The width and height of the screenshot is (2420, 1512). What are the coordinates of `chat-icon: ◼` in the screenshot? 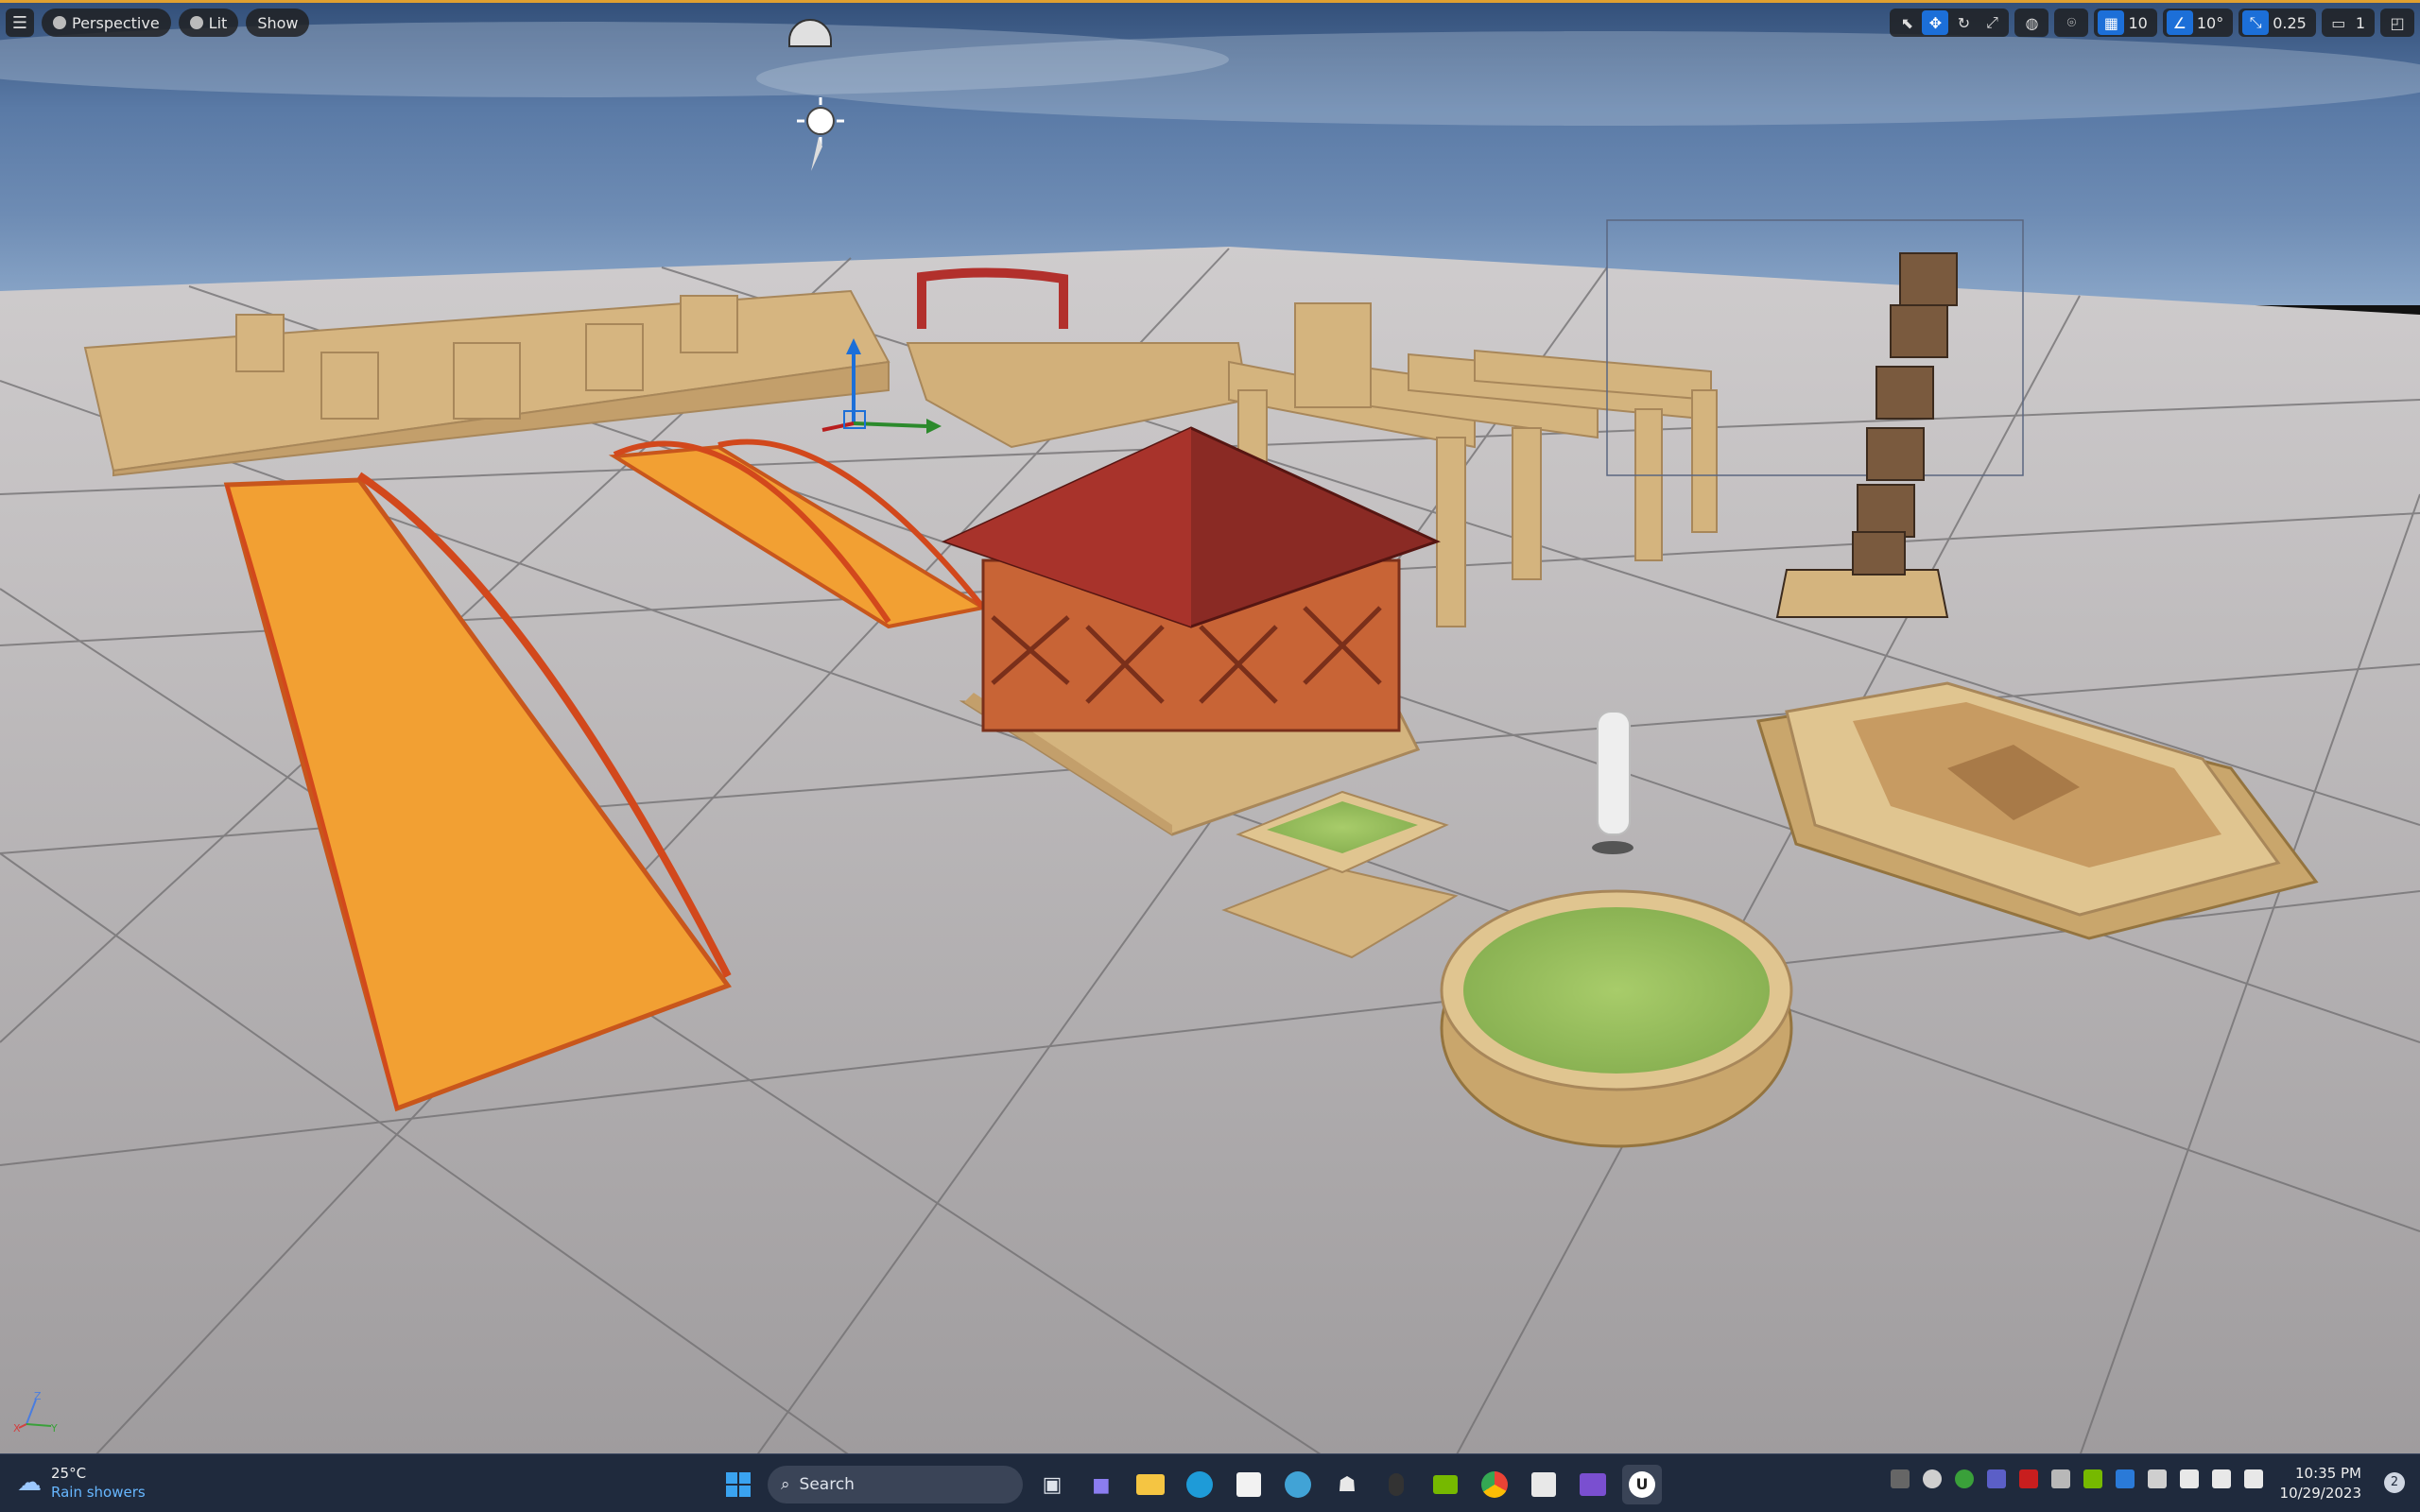 It's located at (1101, 1484).